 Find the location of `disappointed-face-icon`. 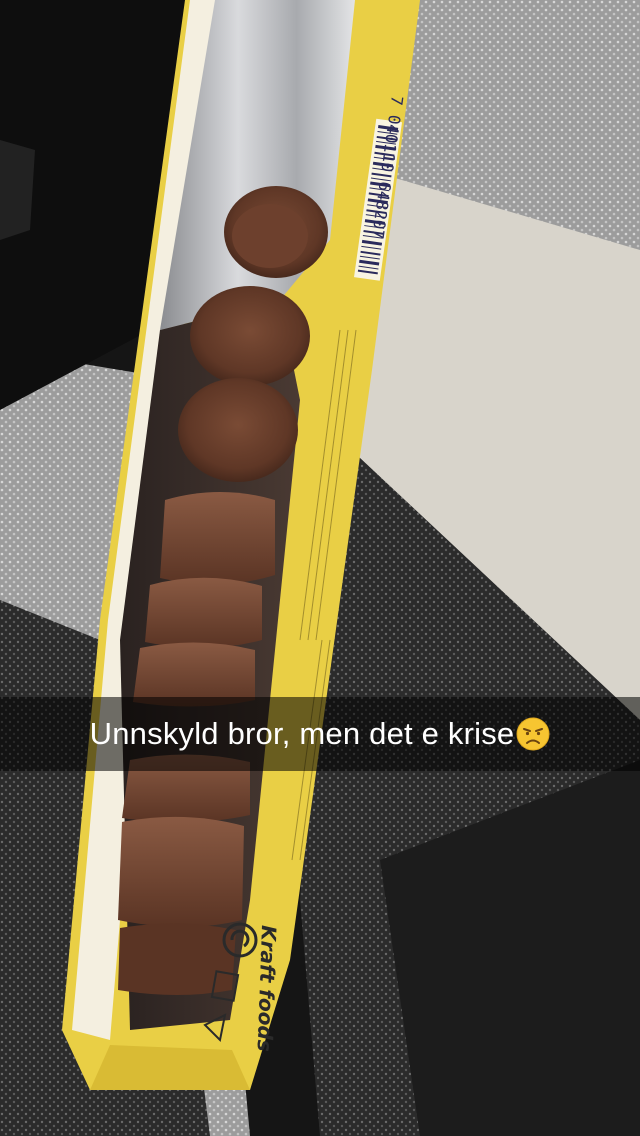

disappointed-face-icon is located at coordinates (533, 734).